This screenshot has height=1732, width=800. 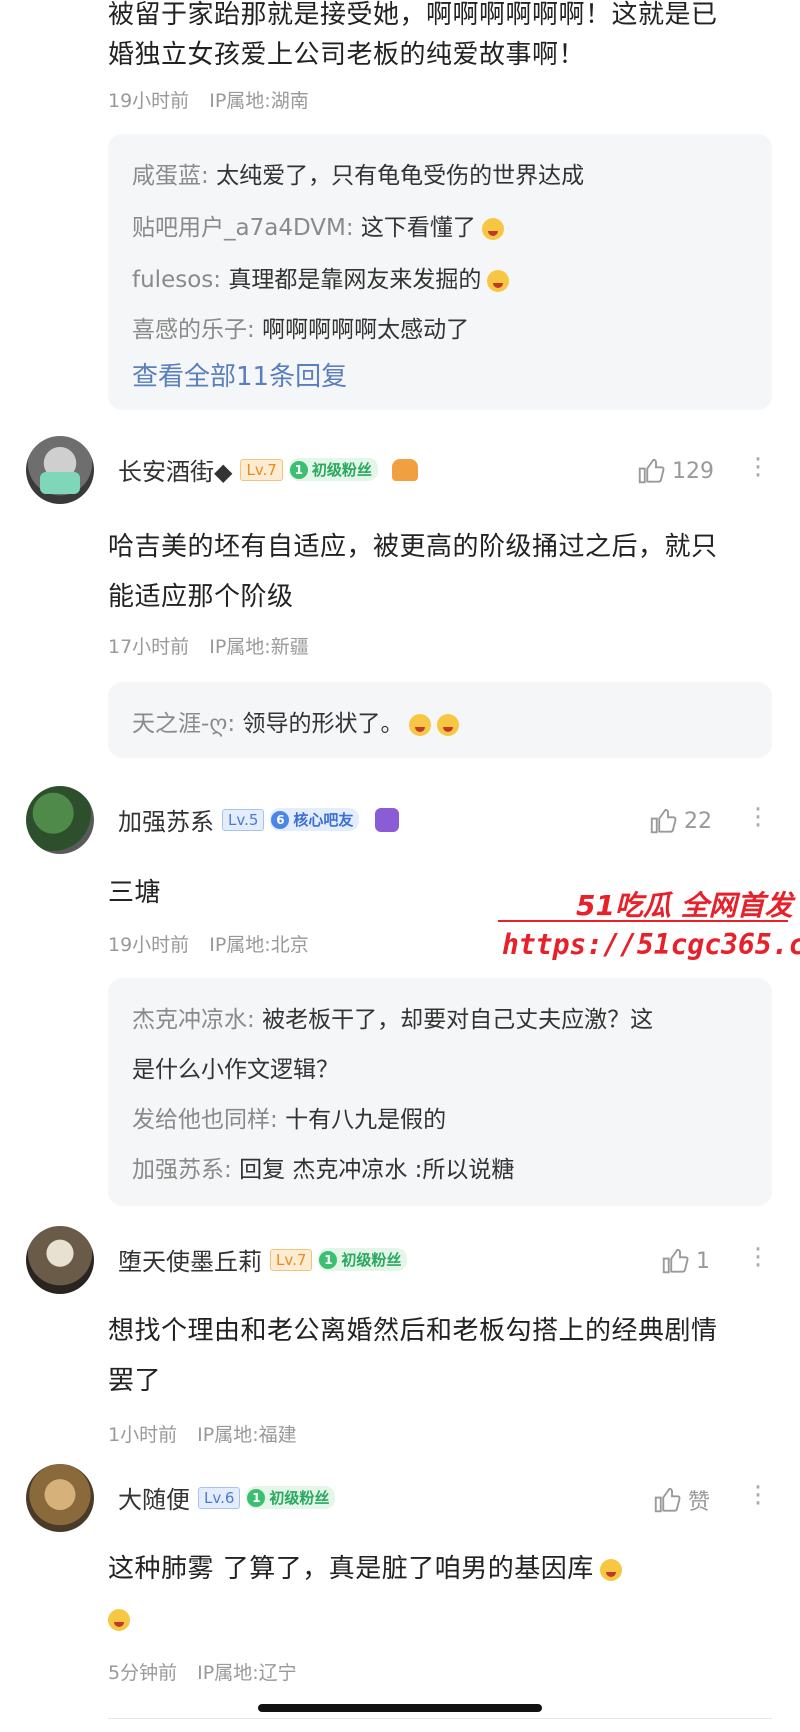 What do you see at coordinates (263, 1259) in the screenshot?
I see `user-info: 堕天使墨丘莉 Lv.7 1 初级粉丝` at bounding box center [263, 1259].